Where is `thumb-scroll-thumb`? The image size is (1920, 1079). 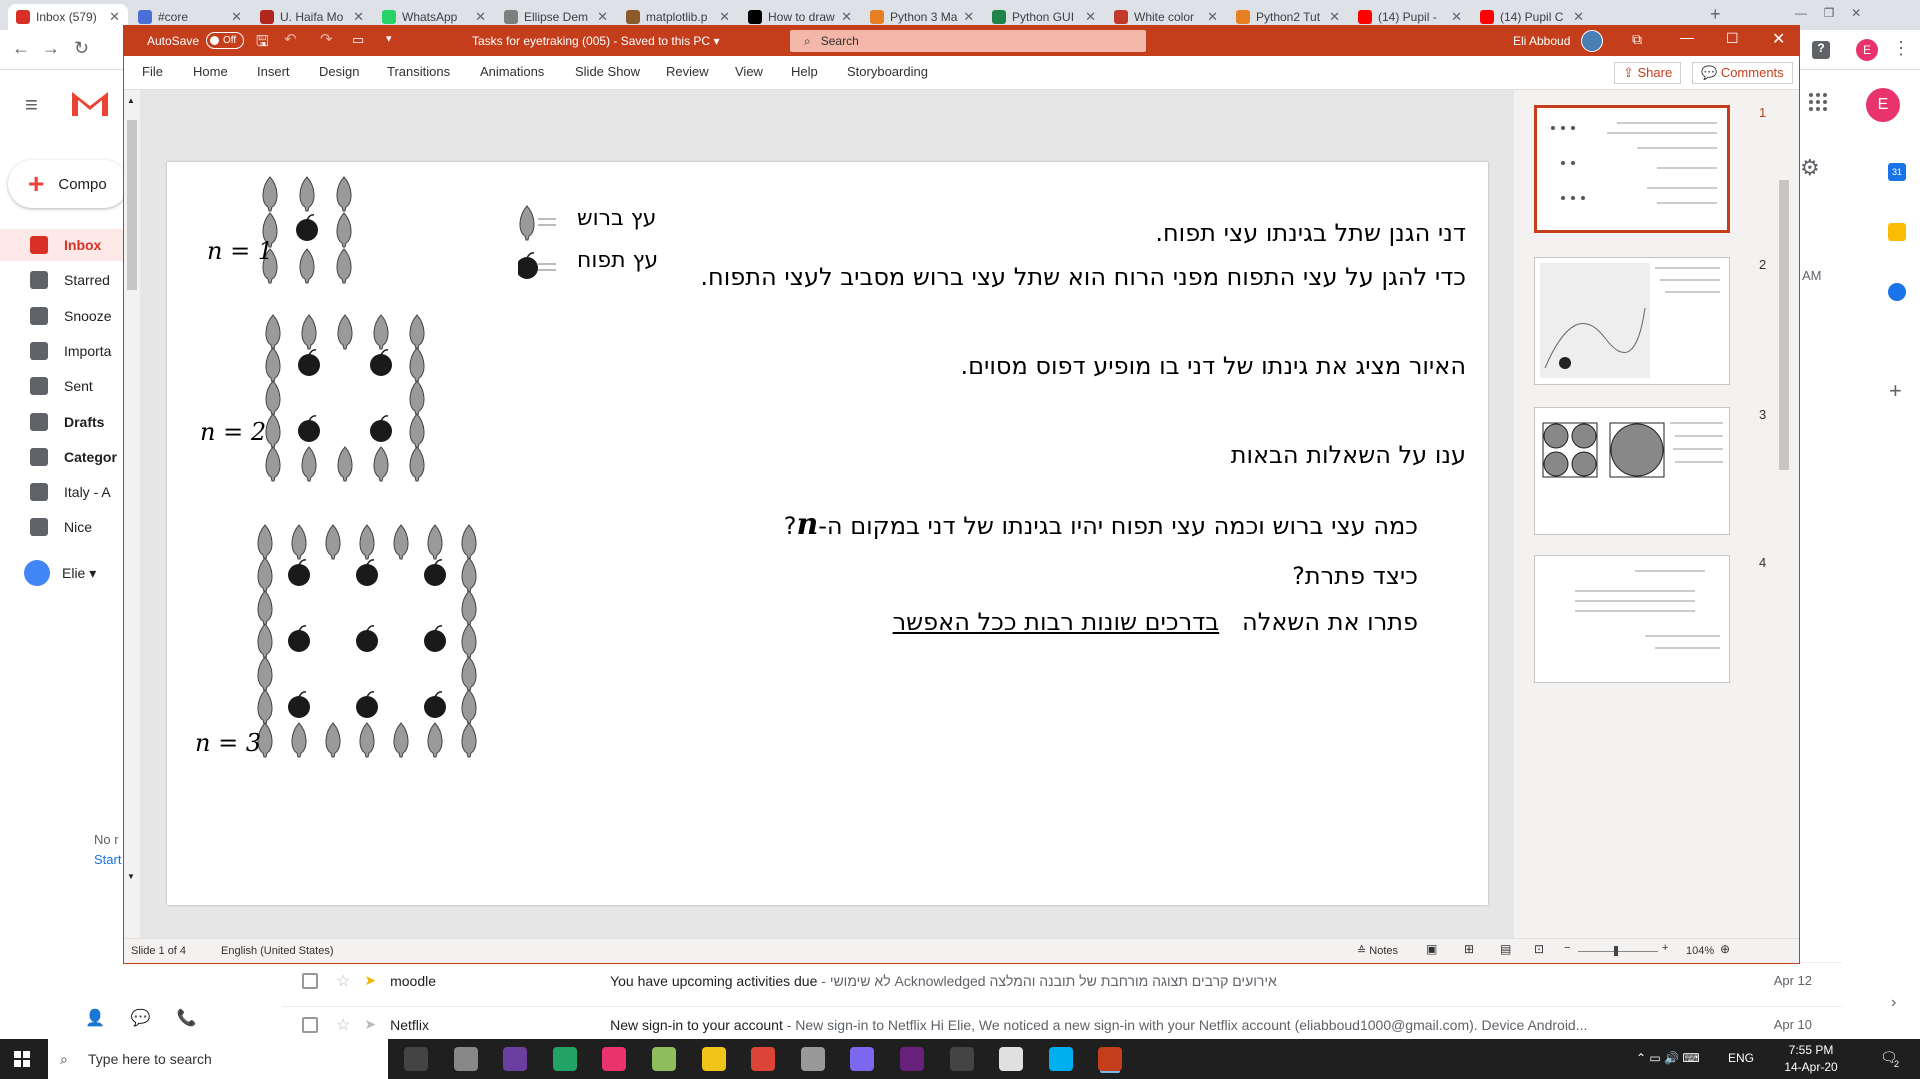 thumb-scroll-thumb is located at coordinates (1784, 325).